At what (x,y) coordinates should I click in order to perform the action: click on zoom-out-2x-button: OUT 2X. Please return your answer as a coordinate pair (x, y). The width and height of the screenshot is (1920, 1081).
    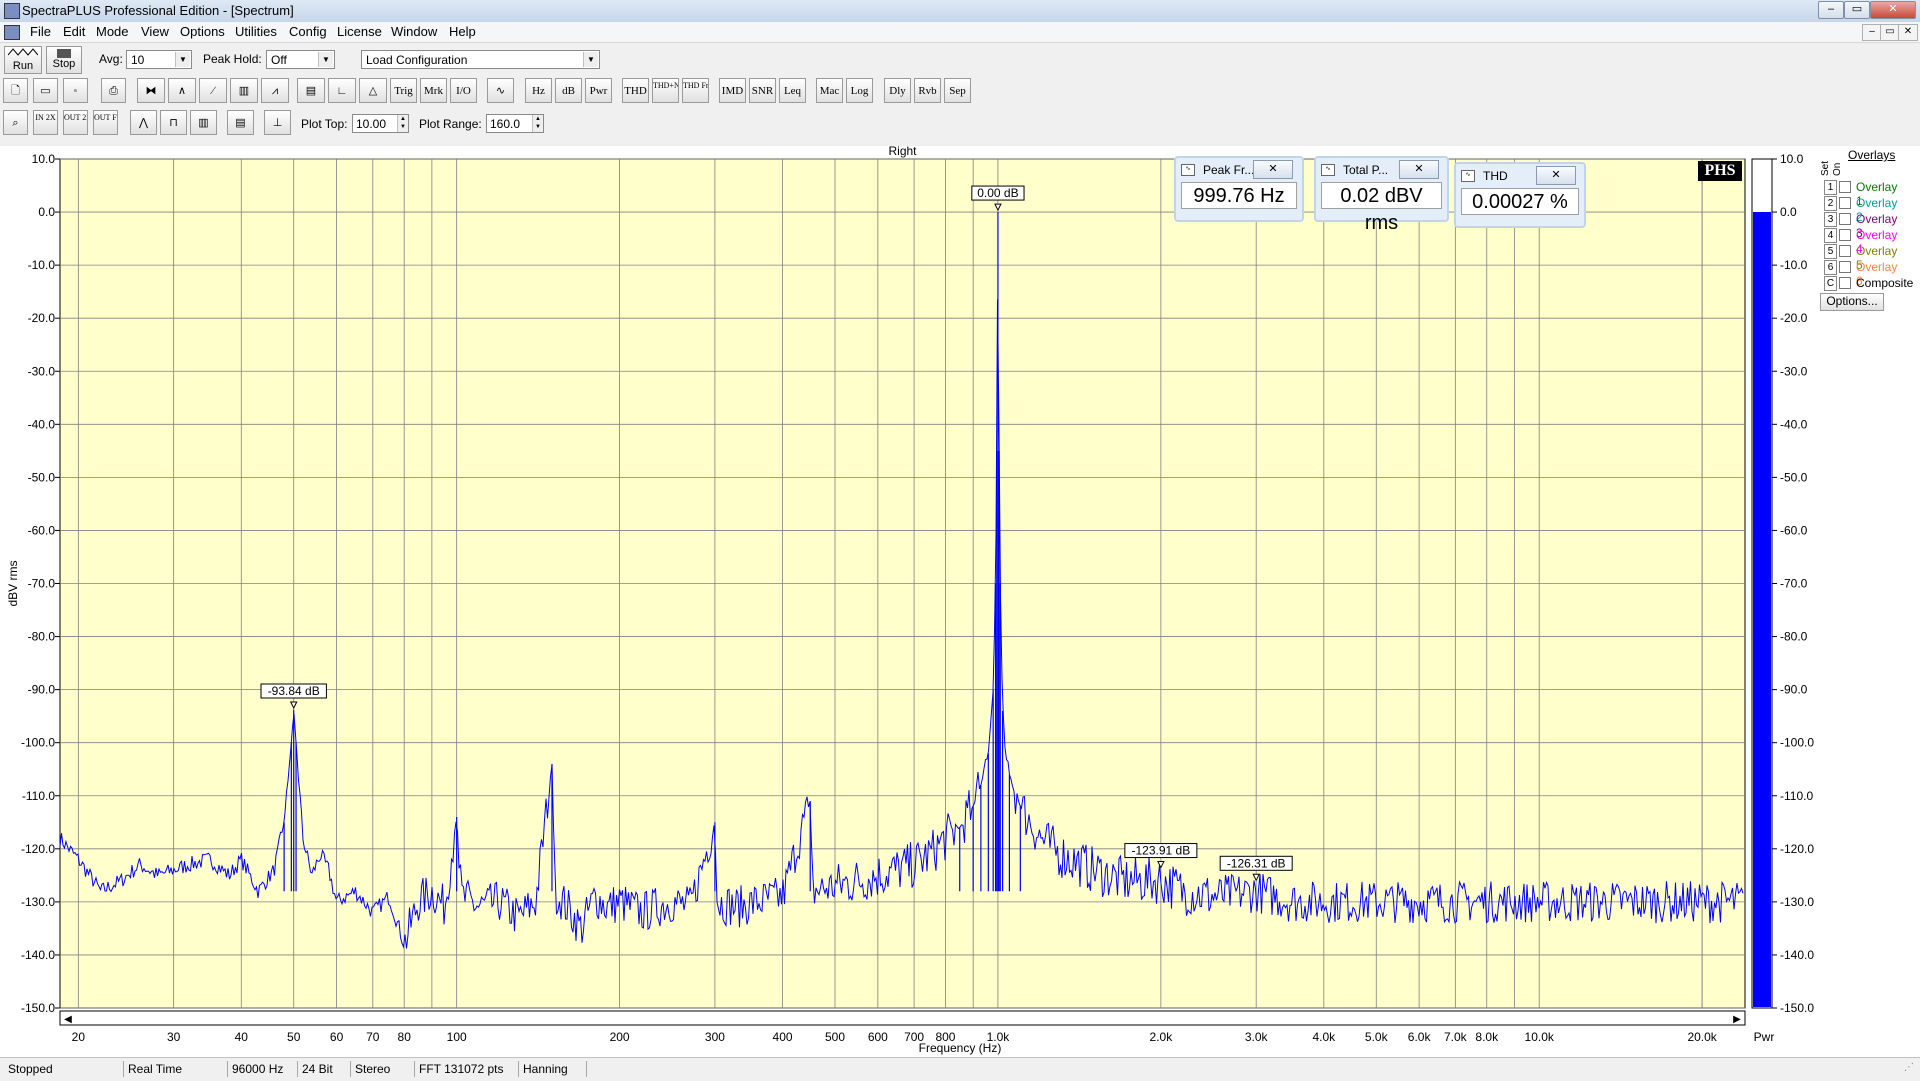
    Looking at the image, I should click on (75, 122).